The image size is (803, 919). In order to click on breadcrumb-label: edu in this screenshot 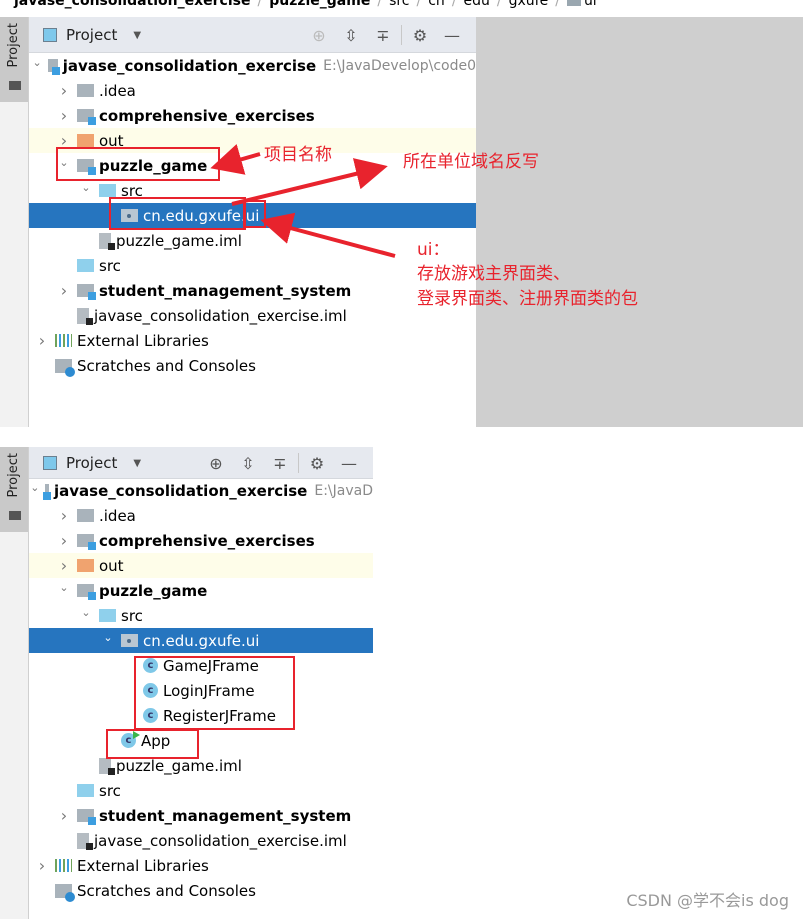, I will do `click(476, 4)`.